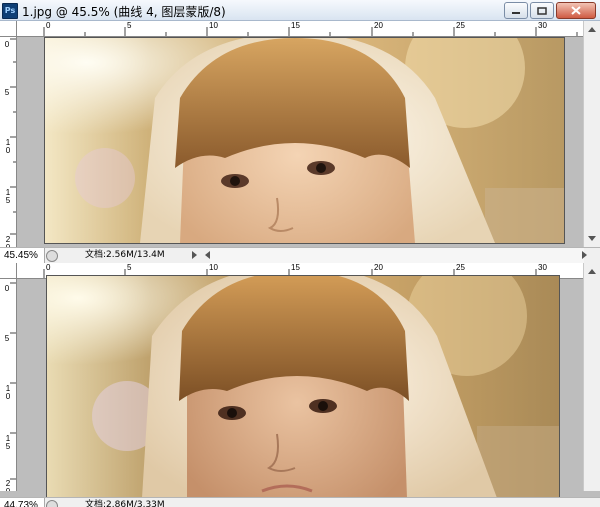  I want to click on maximize-button, so click(542, 10).